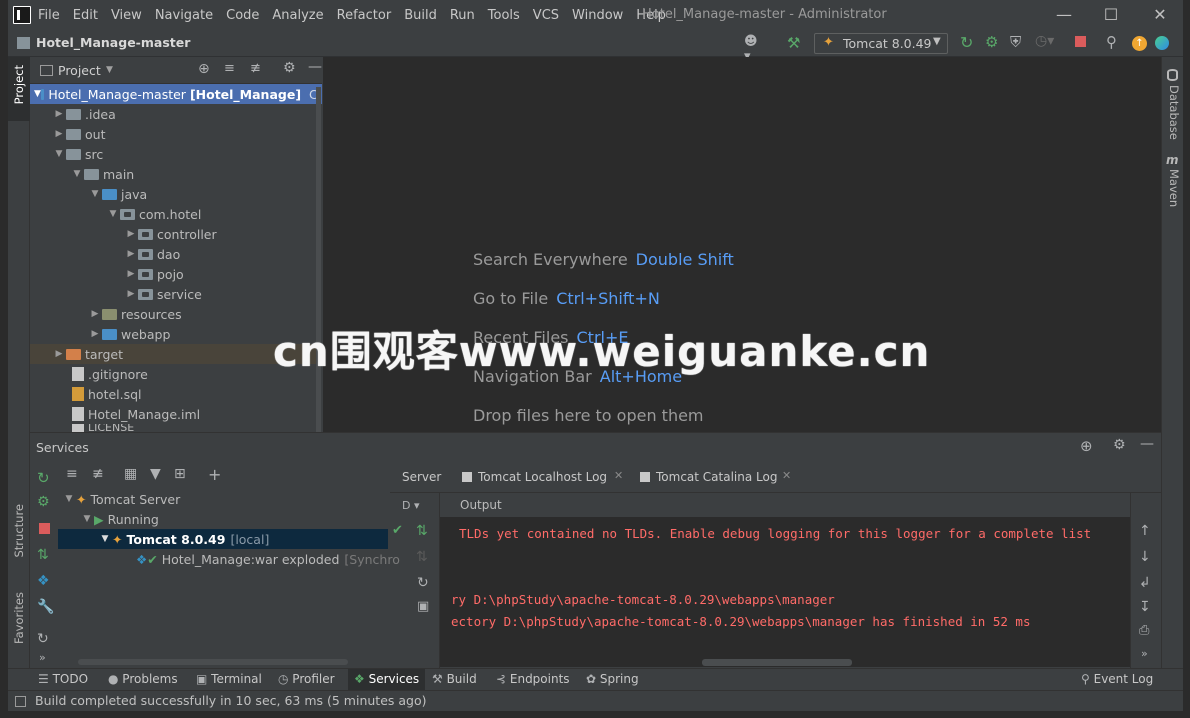 The width and height of the screenshot is (1190, 718). I want to click on scroll-up-icon: ↑, so click(1145, 531).